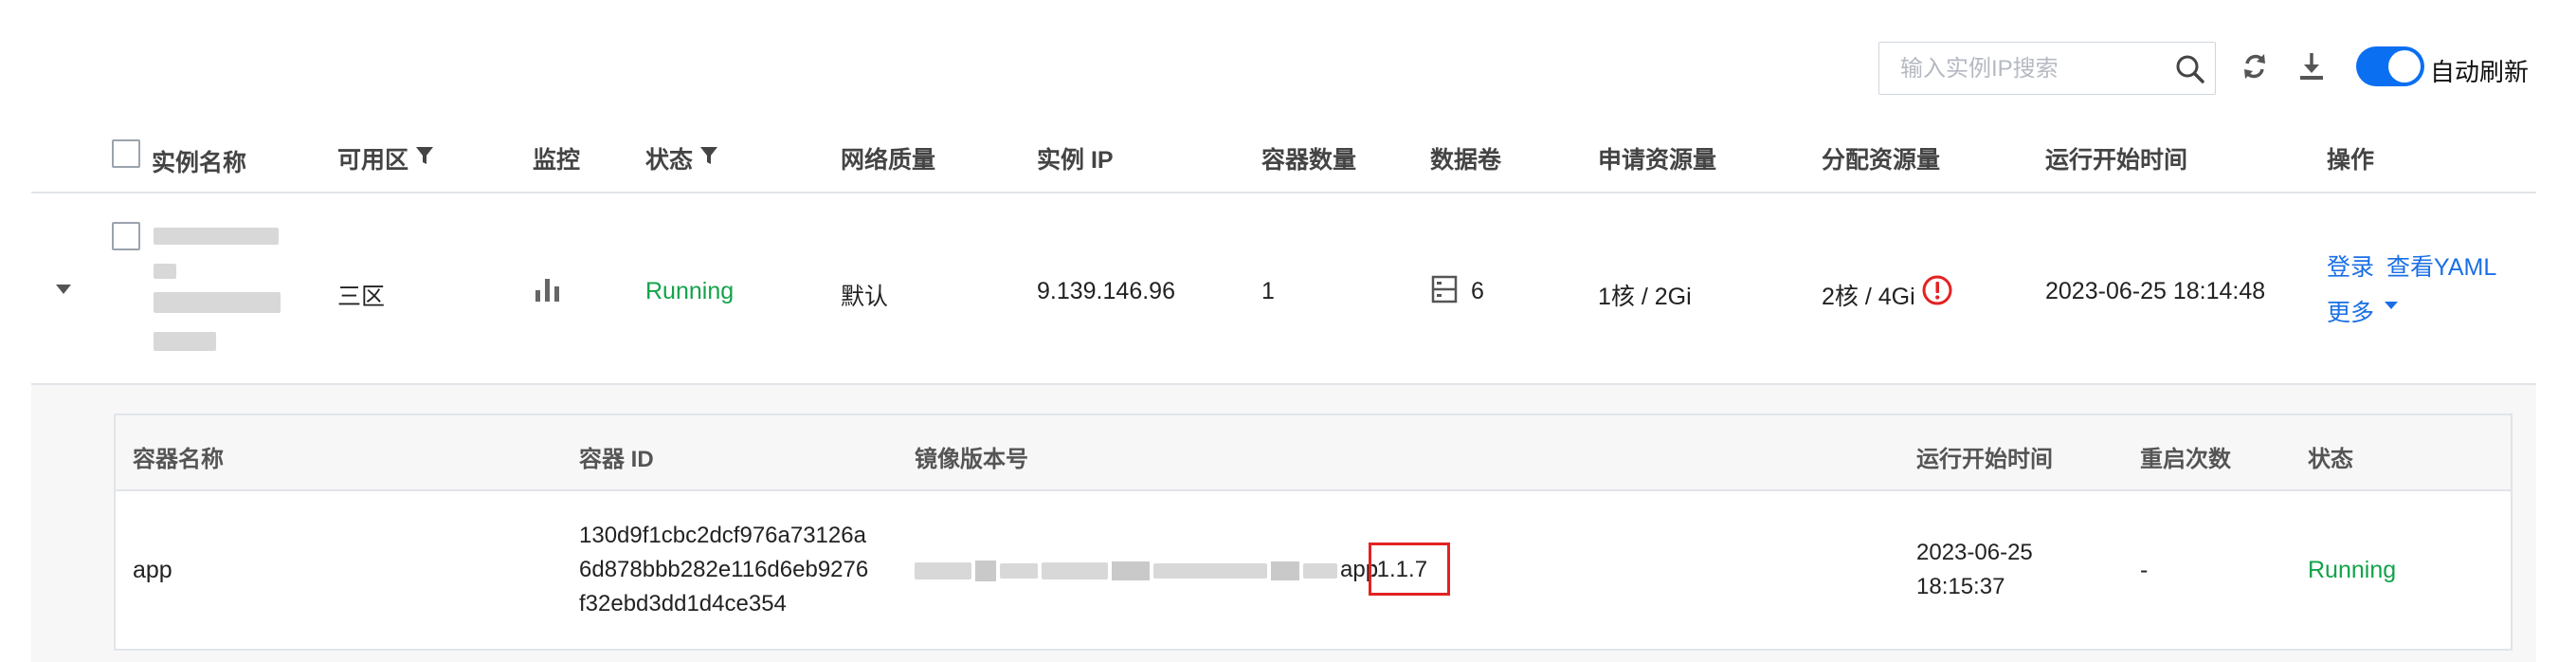  Describe the element at coordinates (2254, 66) in the screenshot. I see `refresh-icon` at that location.